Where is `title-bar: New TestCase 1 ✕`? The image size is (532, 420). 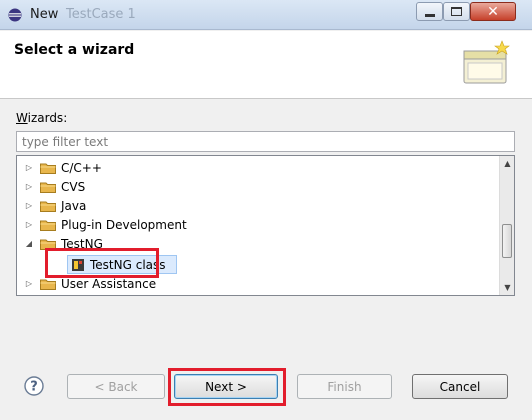 title-bar: New TestCase 1 ✕ is located at coordinates (266, 15).